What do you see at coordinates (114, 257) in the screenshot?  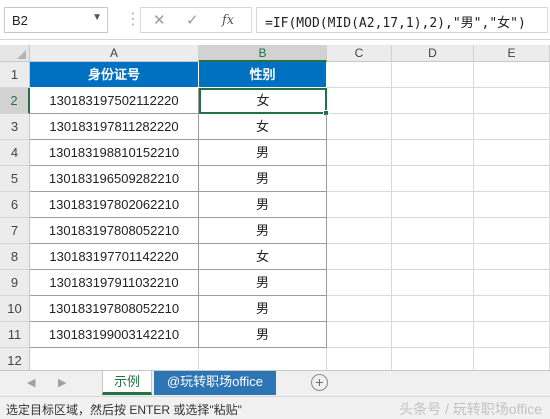 I see `id-number-cell: 130183197701142220` at bounding box center [114, 257].